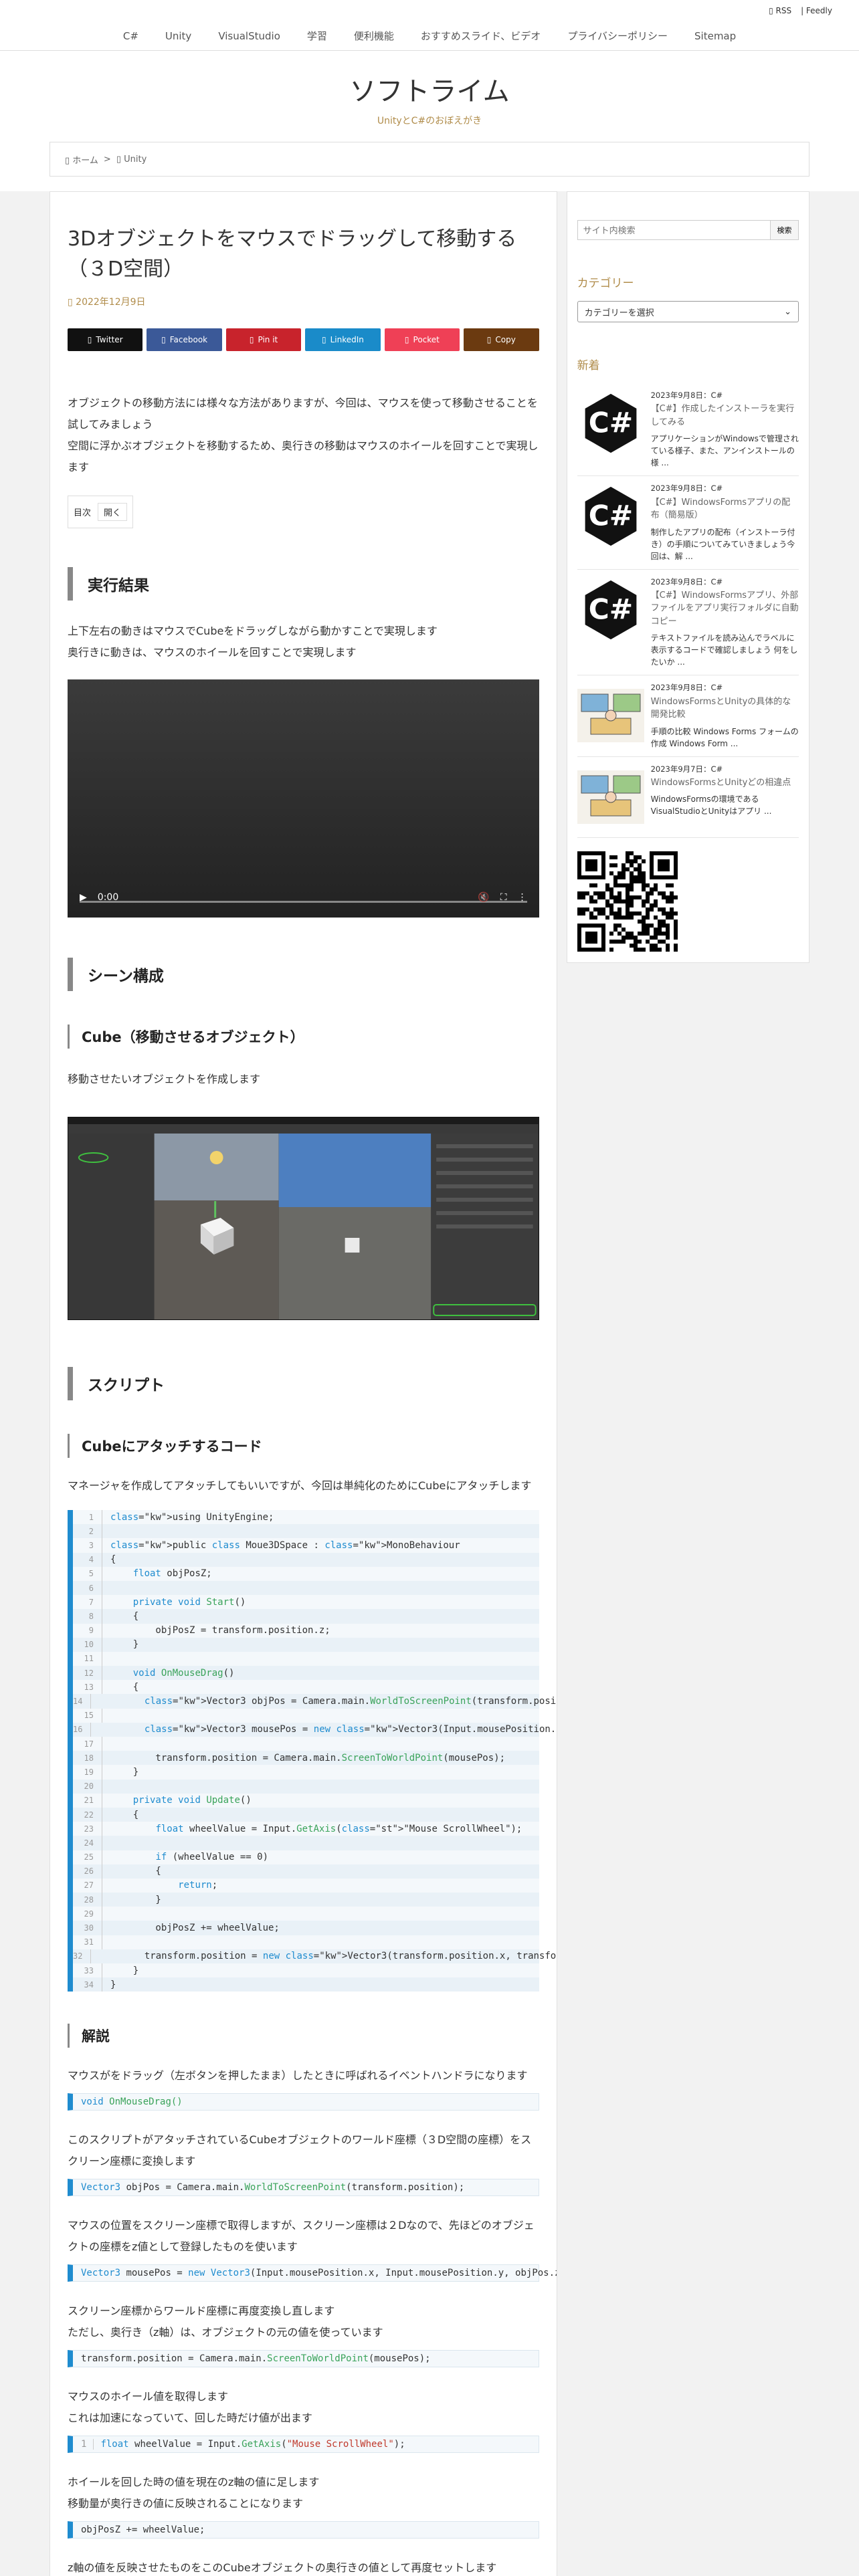 The width and height of the screenshot is (859, 2576). I want to click on more-options-icon: ⋮, so click(522, 898).